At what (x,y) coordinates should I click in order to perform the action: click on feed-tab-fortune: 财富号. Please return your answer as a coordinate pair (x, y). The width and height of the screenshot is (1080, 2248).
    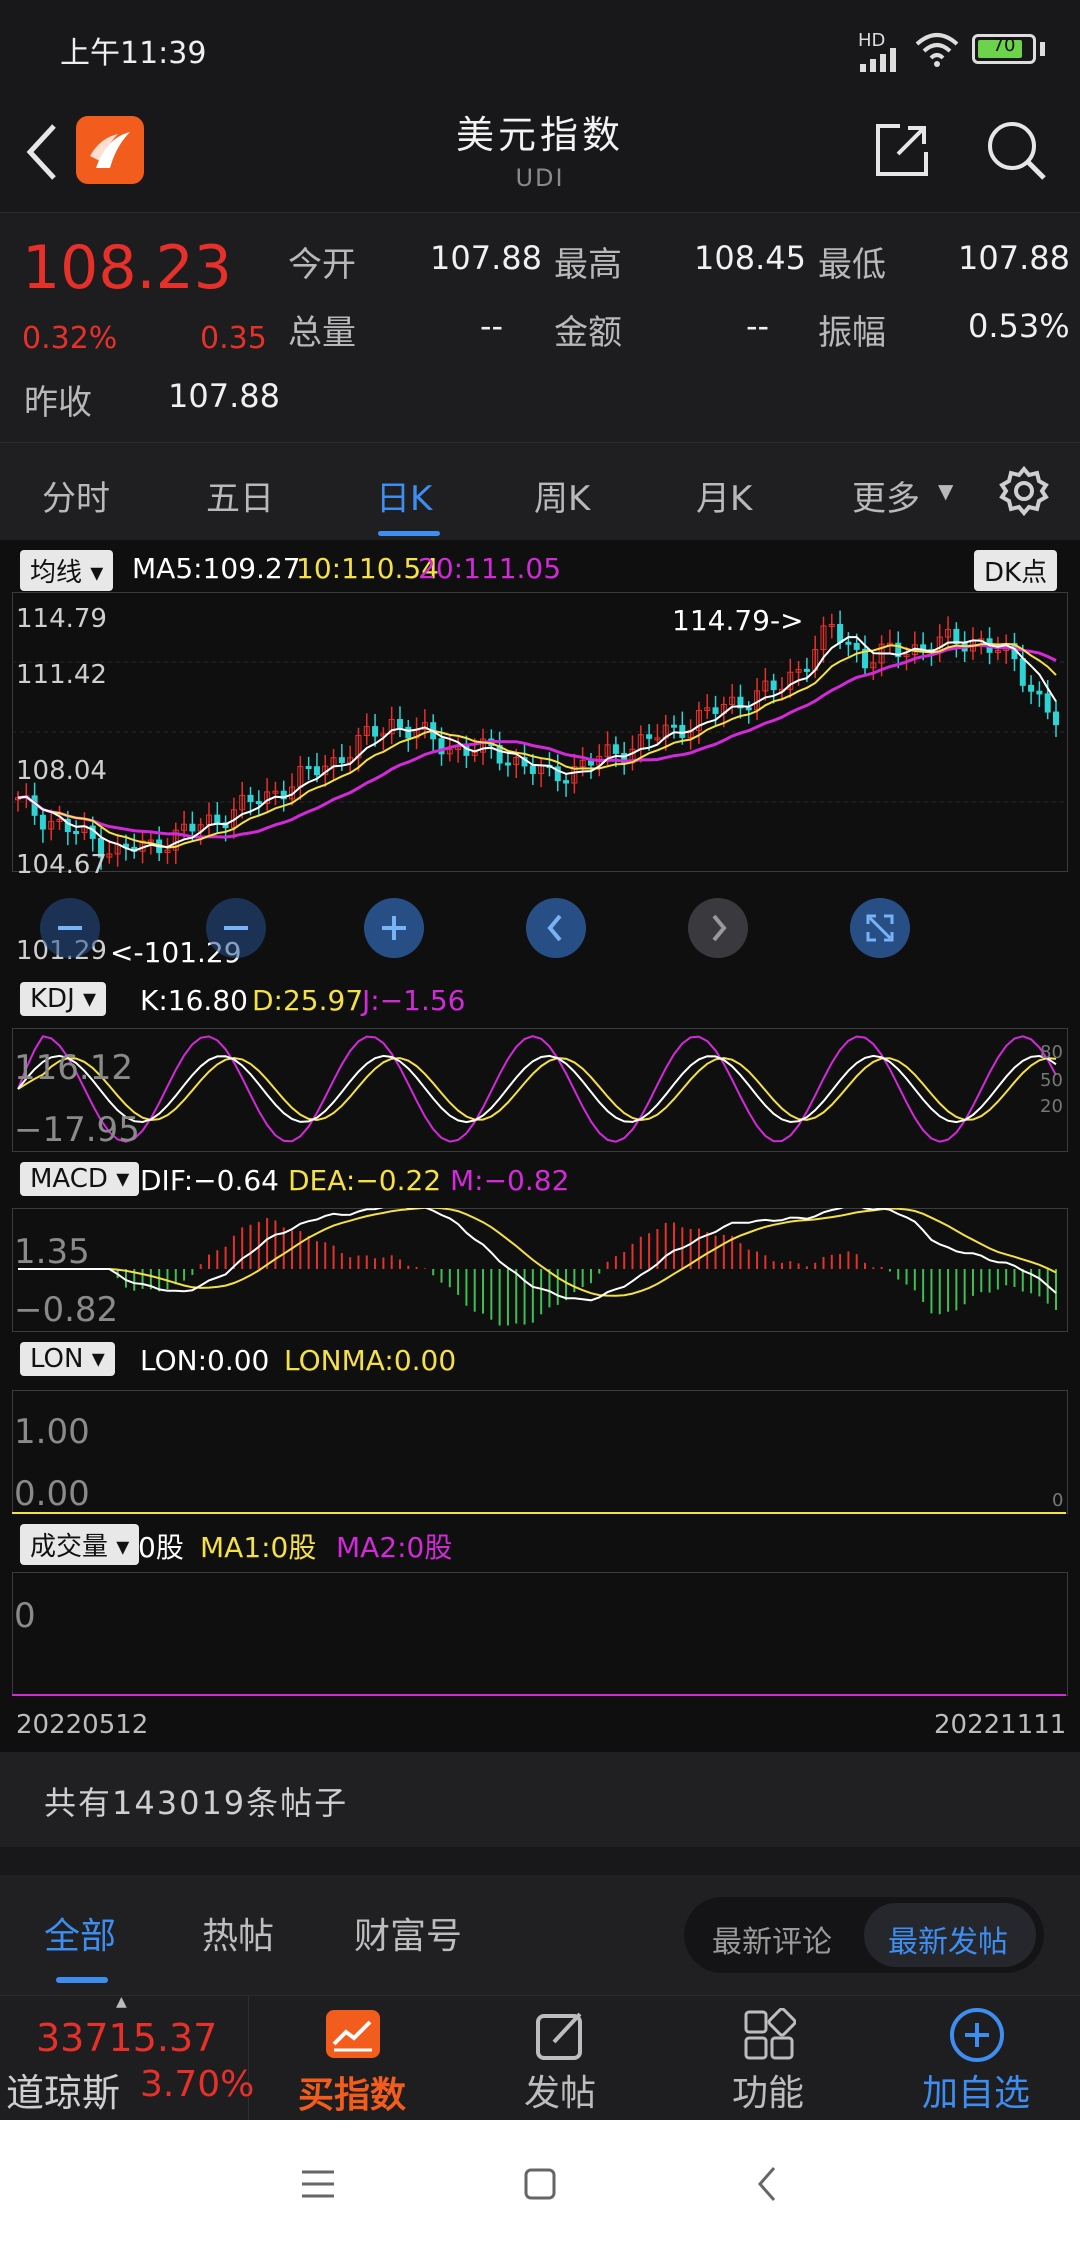
    Looking at the image, I should click on (408, 1933).